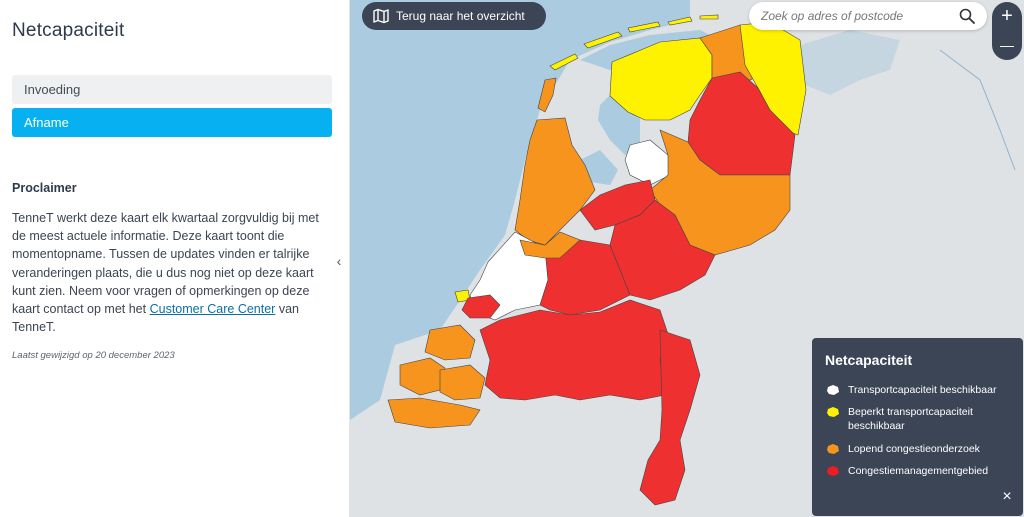 This screenshot has width=1024, height=517. What do you see at coordinates (921, 419) in the screenshot?
I see `legend-item-limited: Beperkt transportcapaciteit beschikbaar` at bounding box center [921, 419].